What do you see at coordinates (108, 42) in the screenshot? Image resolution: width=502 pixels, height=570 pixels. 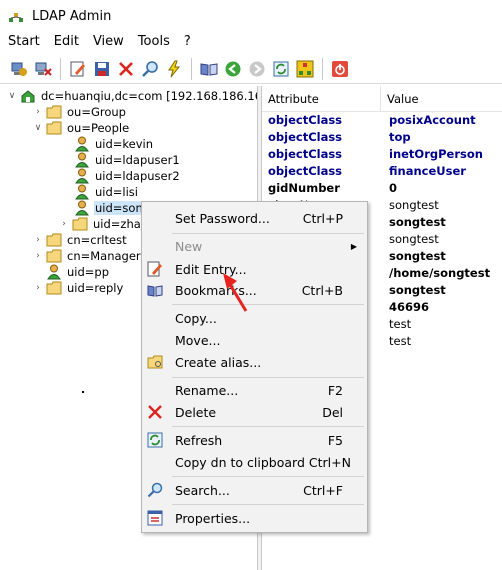 I see `menu-view: View` at bounding box center [108, 42].